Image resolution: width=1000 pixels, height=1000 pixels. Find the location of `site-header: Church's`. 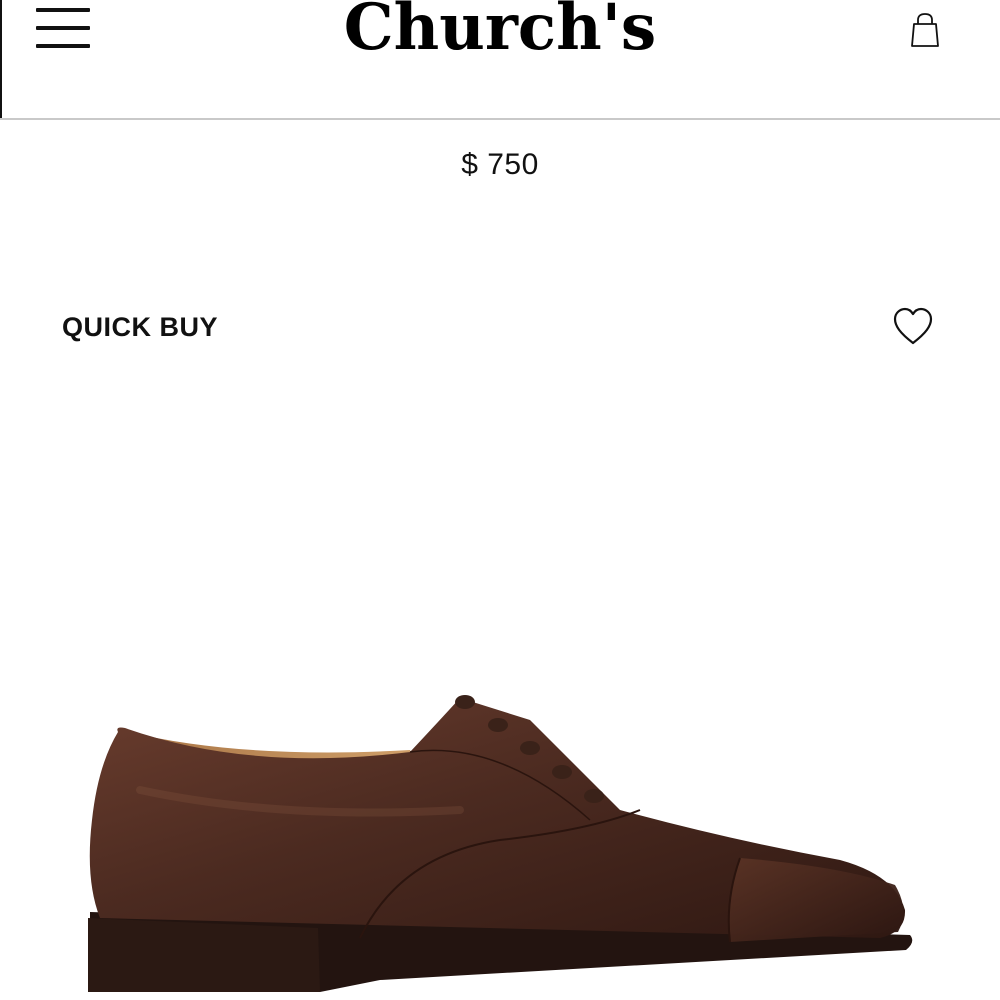

site-header: Church's is located at coordinates (500, 60).